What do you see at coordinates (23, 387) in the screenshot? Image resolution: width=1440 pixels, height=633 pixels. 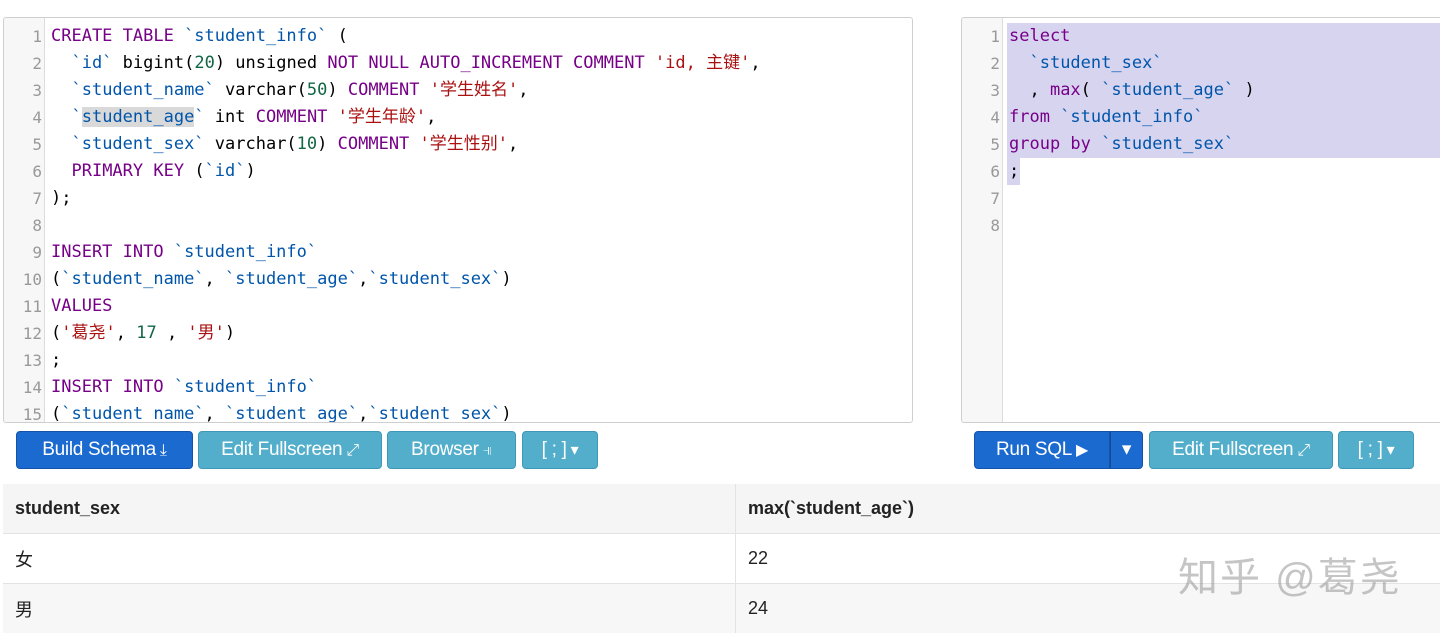 I see `line-number: 14` at bounding box center [23, 387].